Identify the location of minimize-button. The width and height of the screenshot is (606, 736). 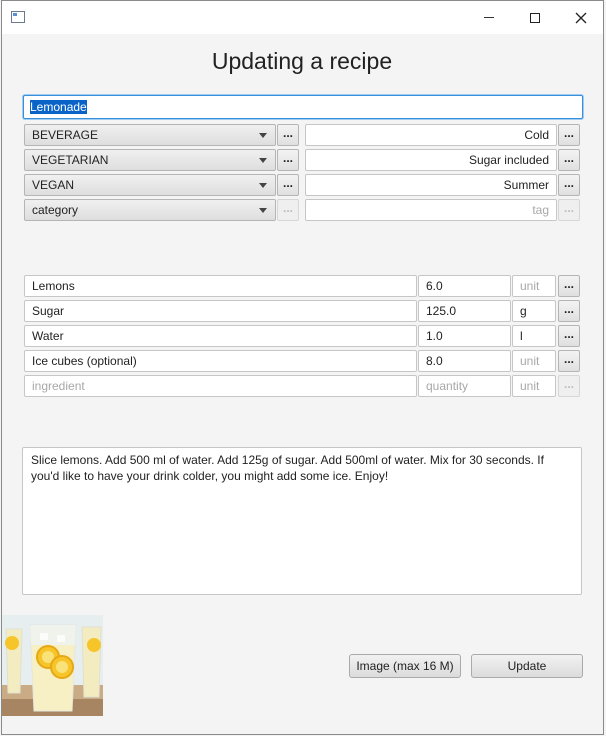
(489, 17).